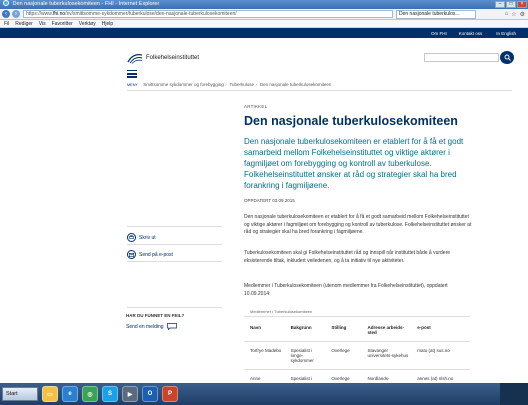 This screenshot has height=405, width=528. I want to click on column-header: Stilling, so click(339, 327).